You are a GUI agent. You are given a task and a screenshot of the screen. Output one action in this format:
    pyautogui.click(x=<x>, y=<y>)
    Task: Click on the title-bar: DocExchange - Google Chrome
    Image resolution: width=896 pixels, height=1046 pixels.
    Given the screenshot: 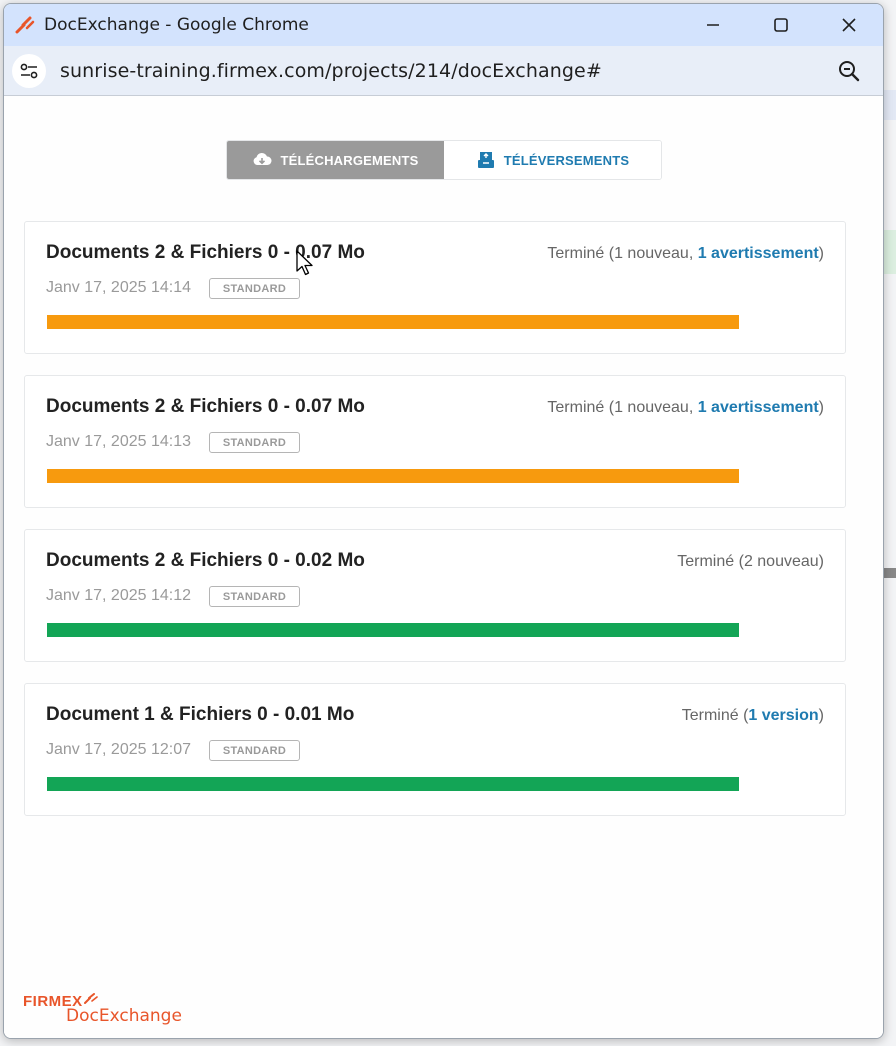 What is the action you would take?
    pyautogui.click(x=443, y=25)
    